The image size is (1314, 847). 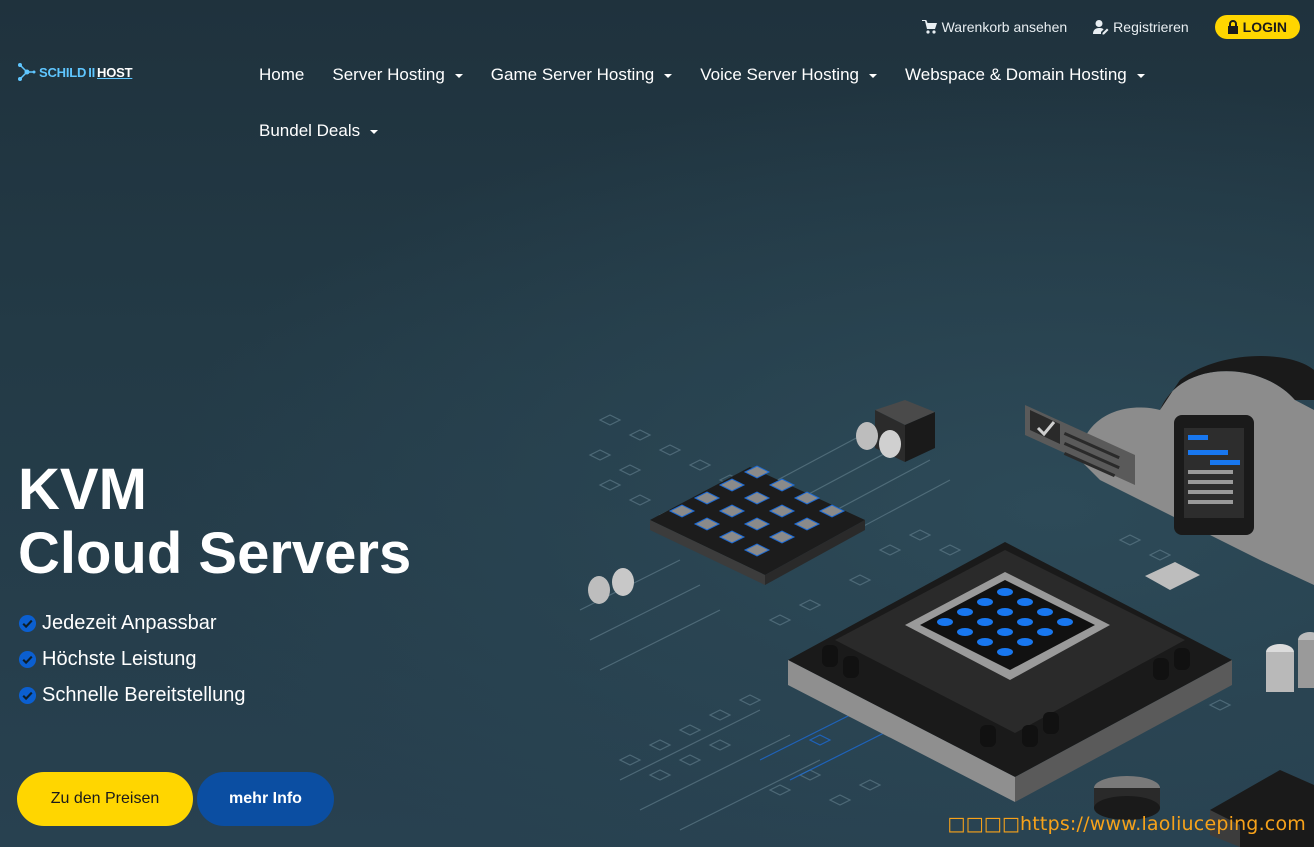 I want to click on login-label: LOGIN, so click(x=1264, y=27).